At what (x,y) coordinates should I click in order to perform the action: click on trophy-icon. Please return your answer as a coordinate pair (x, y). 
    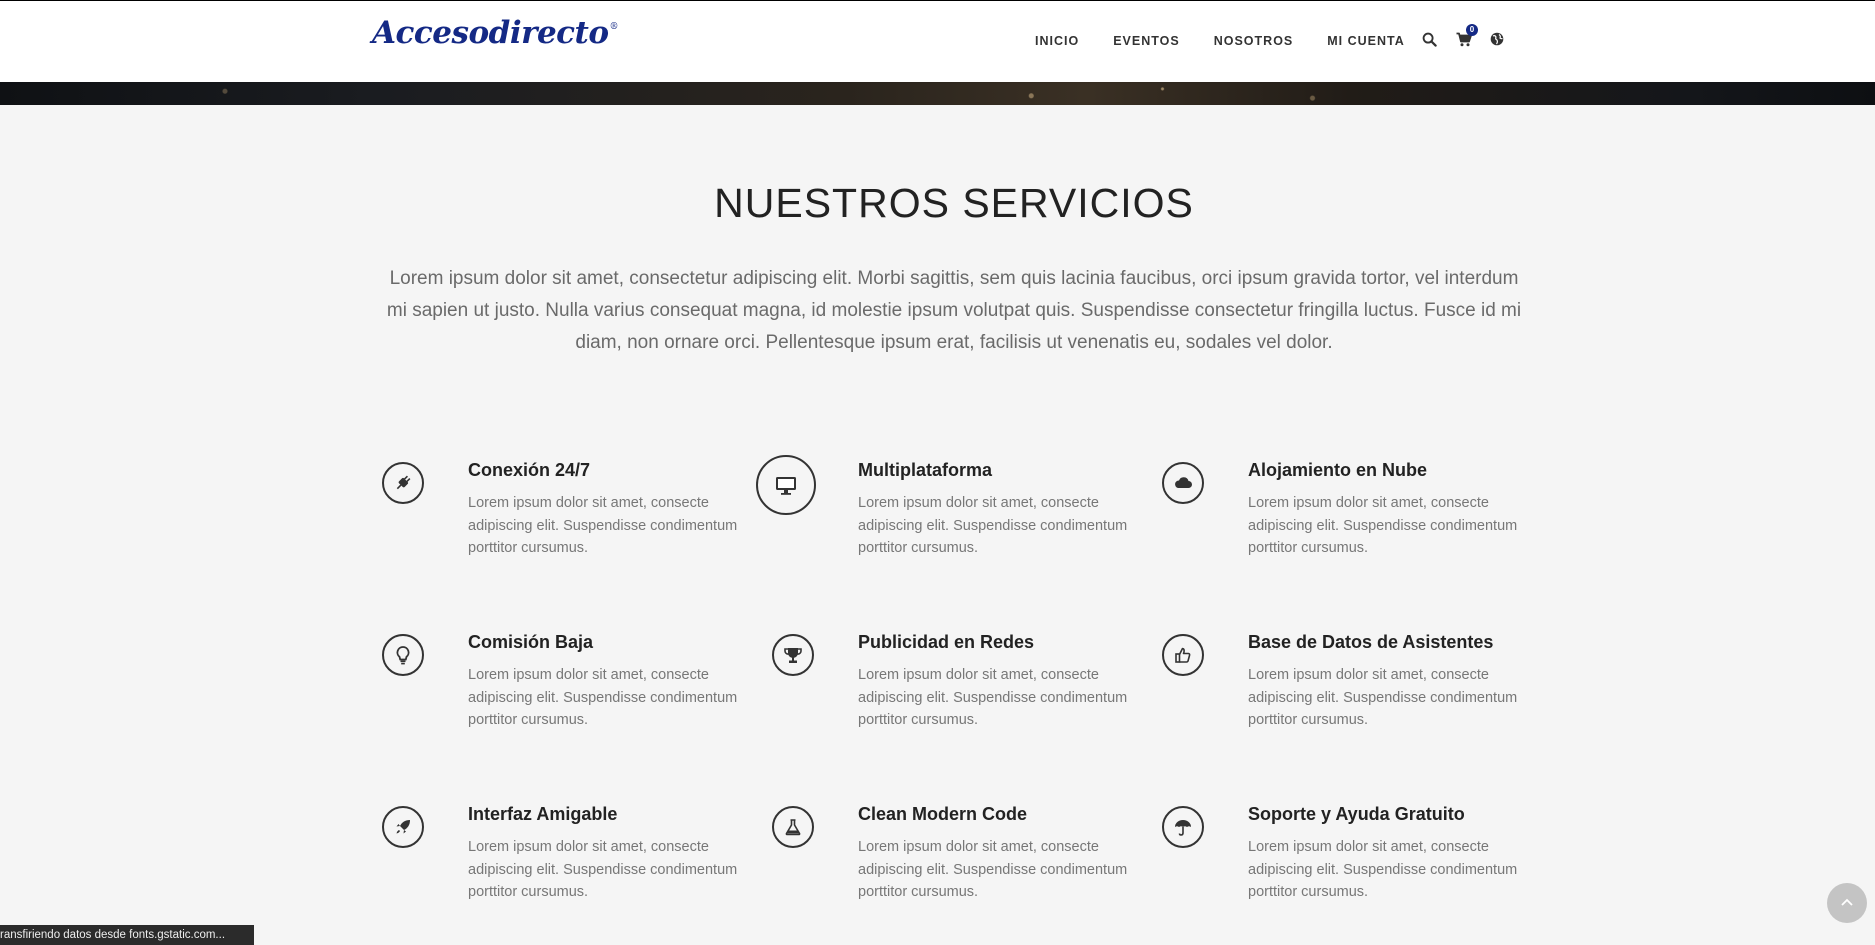
    Looking at the image, I should click on (793, 655).